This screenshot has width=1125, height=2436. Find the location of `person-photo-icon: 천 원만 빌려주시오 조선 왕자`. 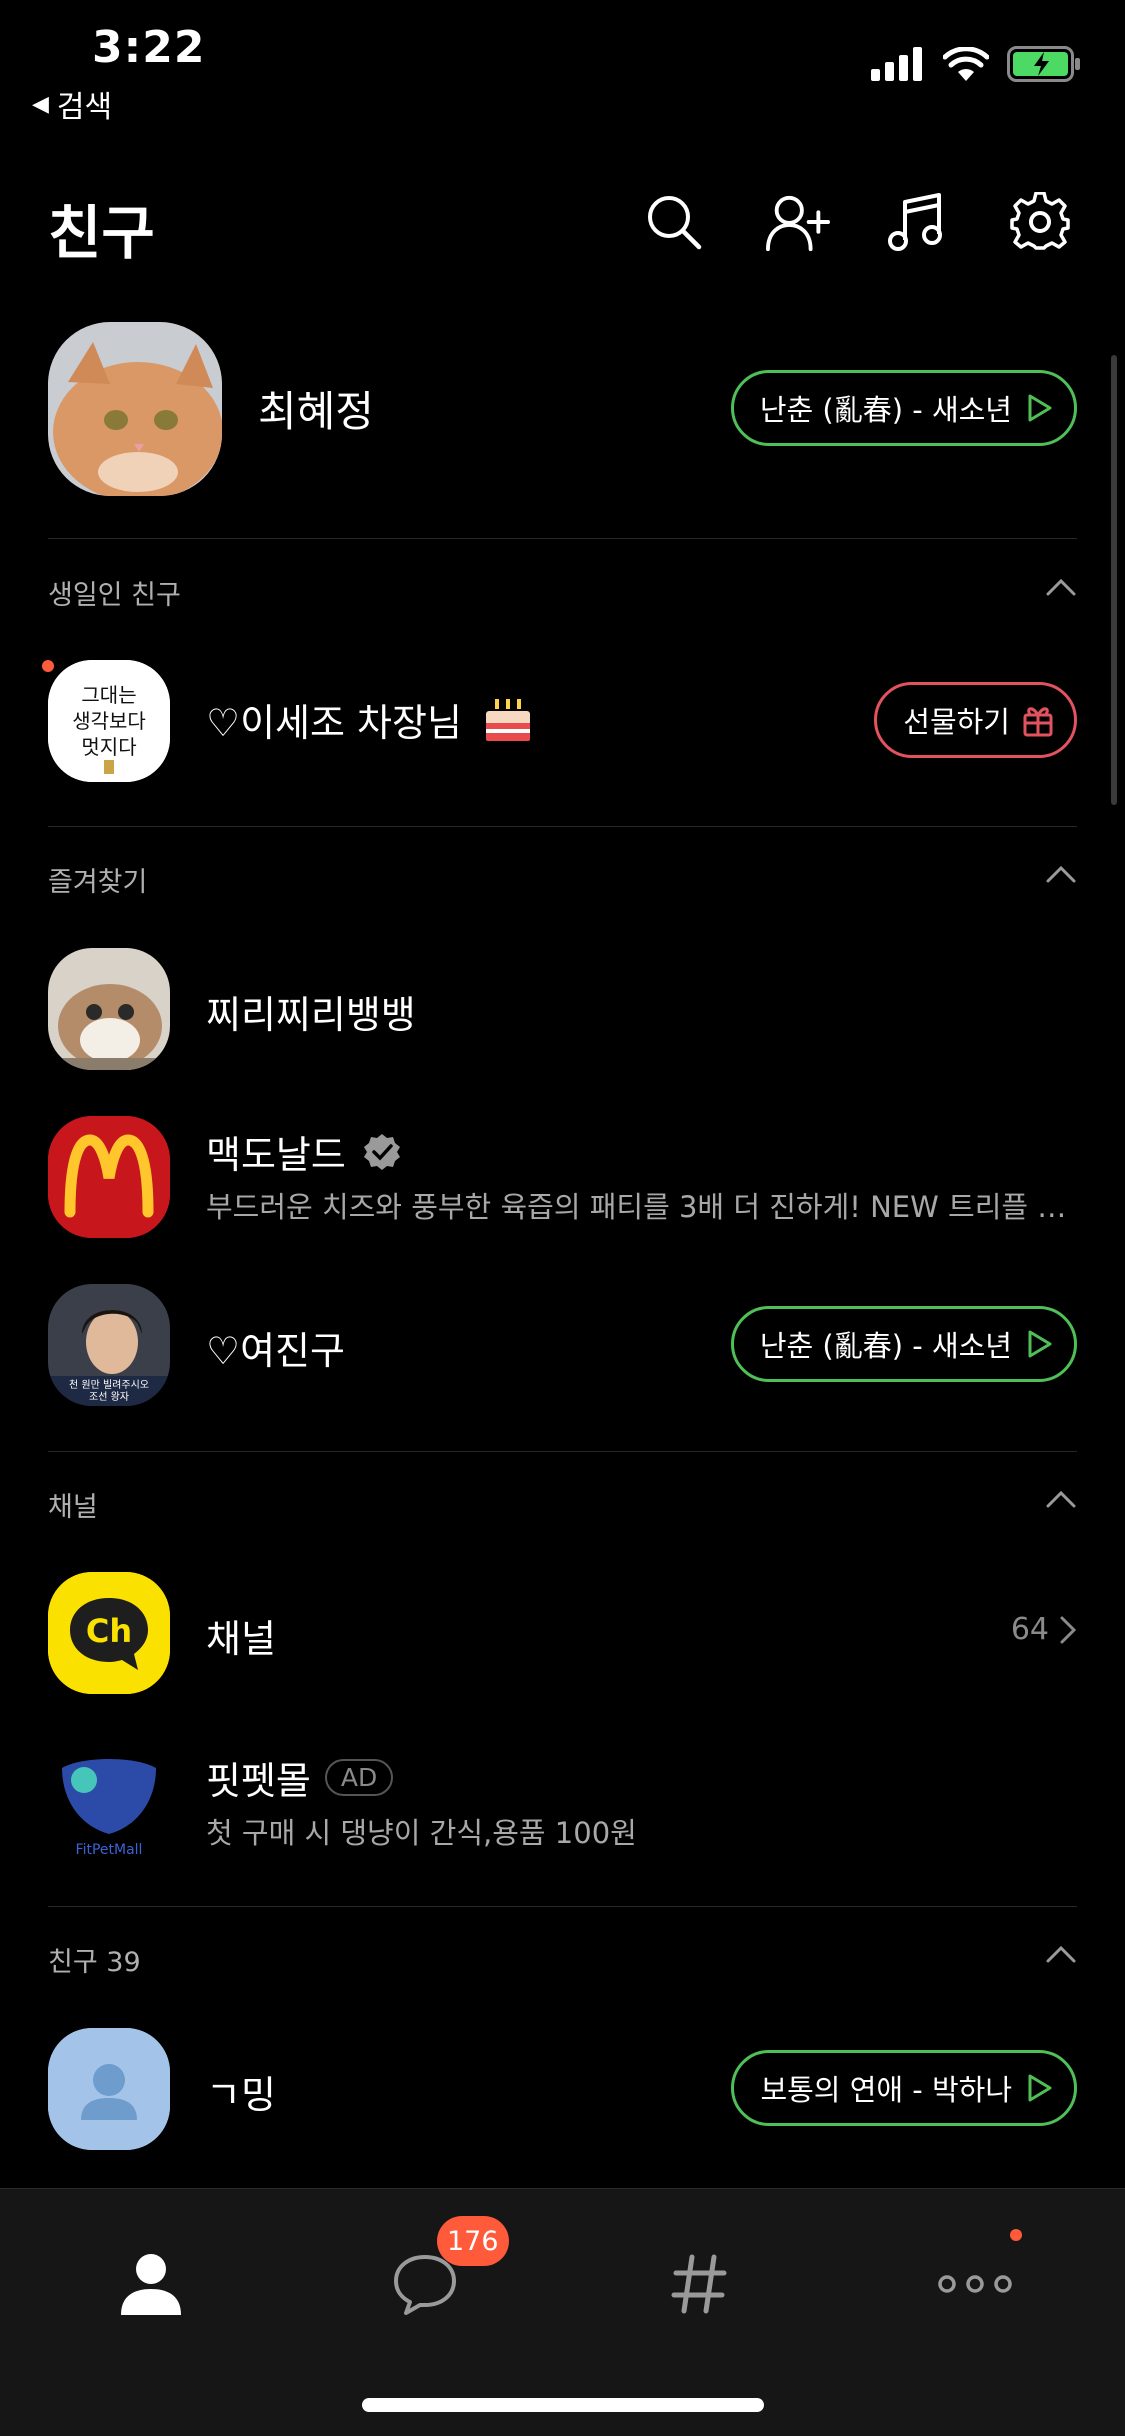

person-photo-icon: 천 원만 빌려주시오 조선 왕자 is located at coordinates (109, 1345).